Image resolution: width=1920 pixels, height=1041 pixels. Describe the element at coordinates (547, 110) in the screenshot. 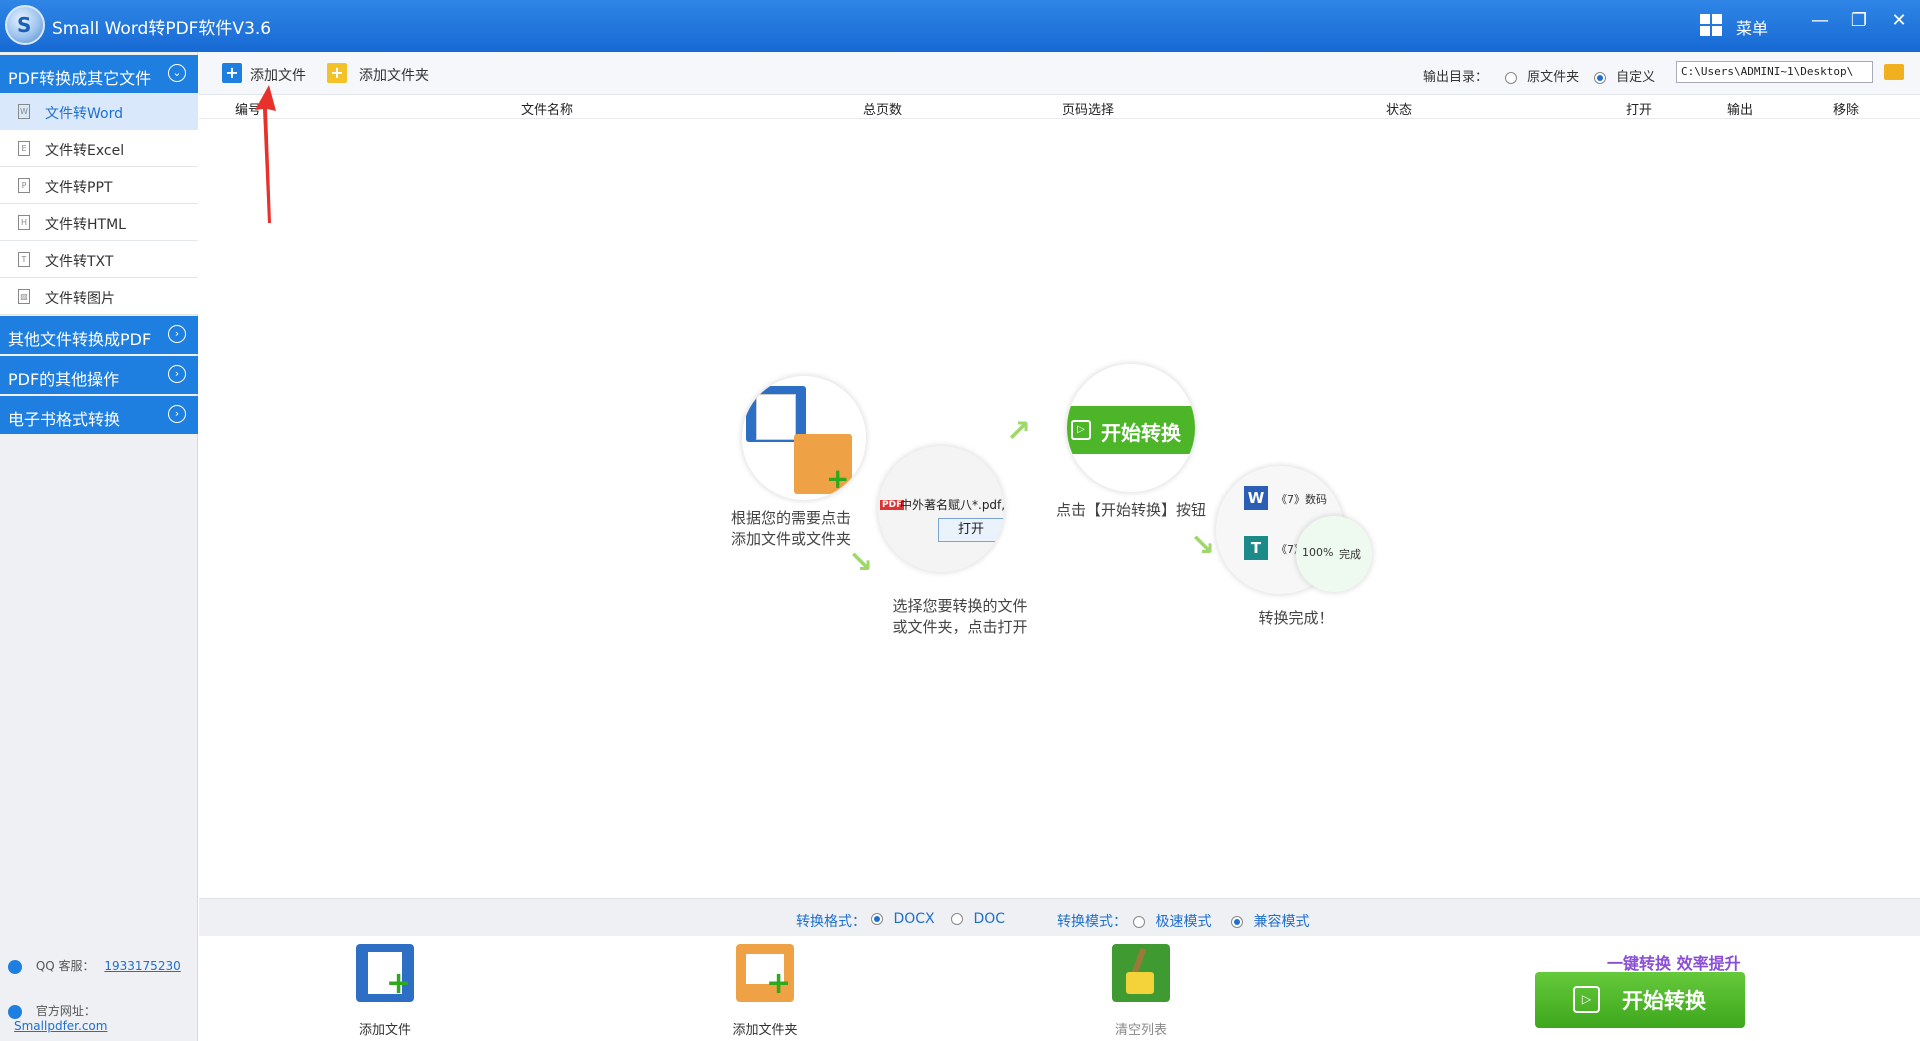

I see `col-filename: 文件名称` at that location.